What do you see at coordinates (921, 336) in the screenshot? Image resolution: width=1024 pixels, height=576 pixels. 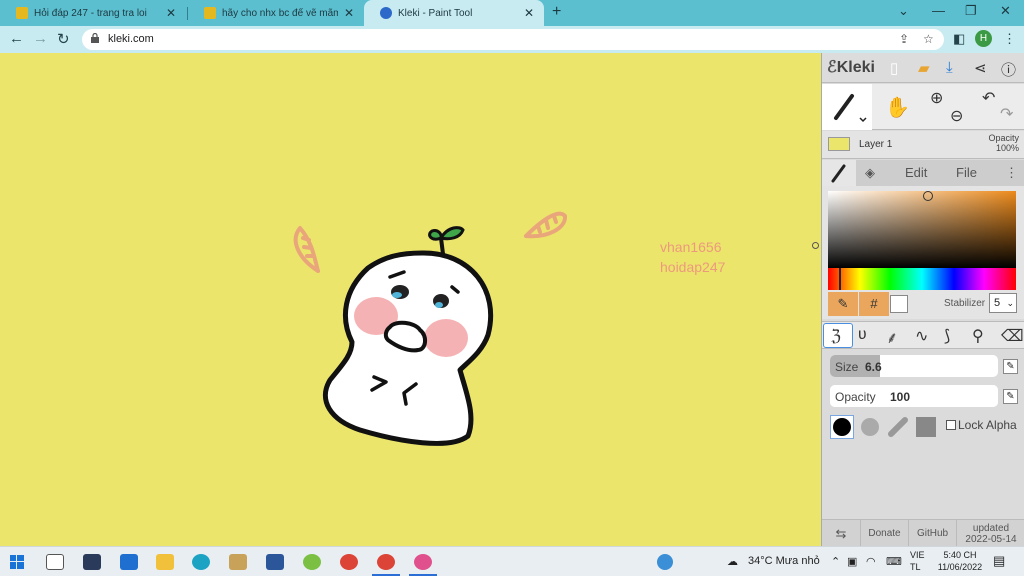 I see `pixel-brush-icon: ∿` at bounding box center [921, 336].